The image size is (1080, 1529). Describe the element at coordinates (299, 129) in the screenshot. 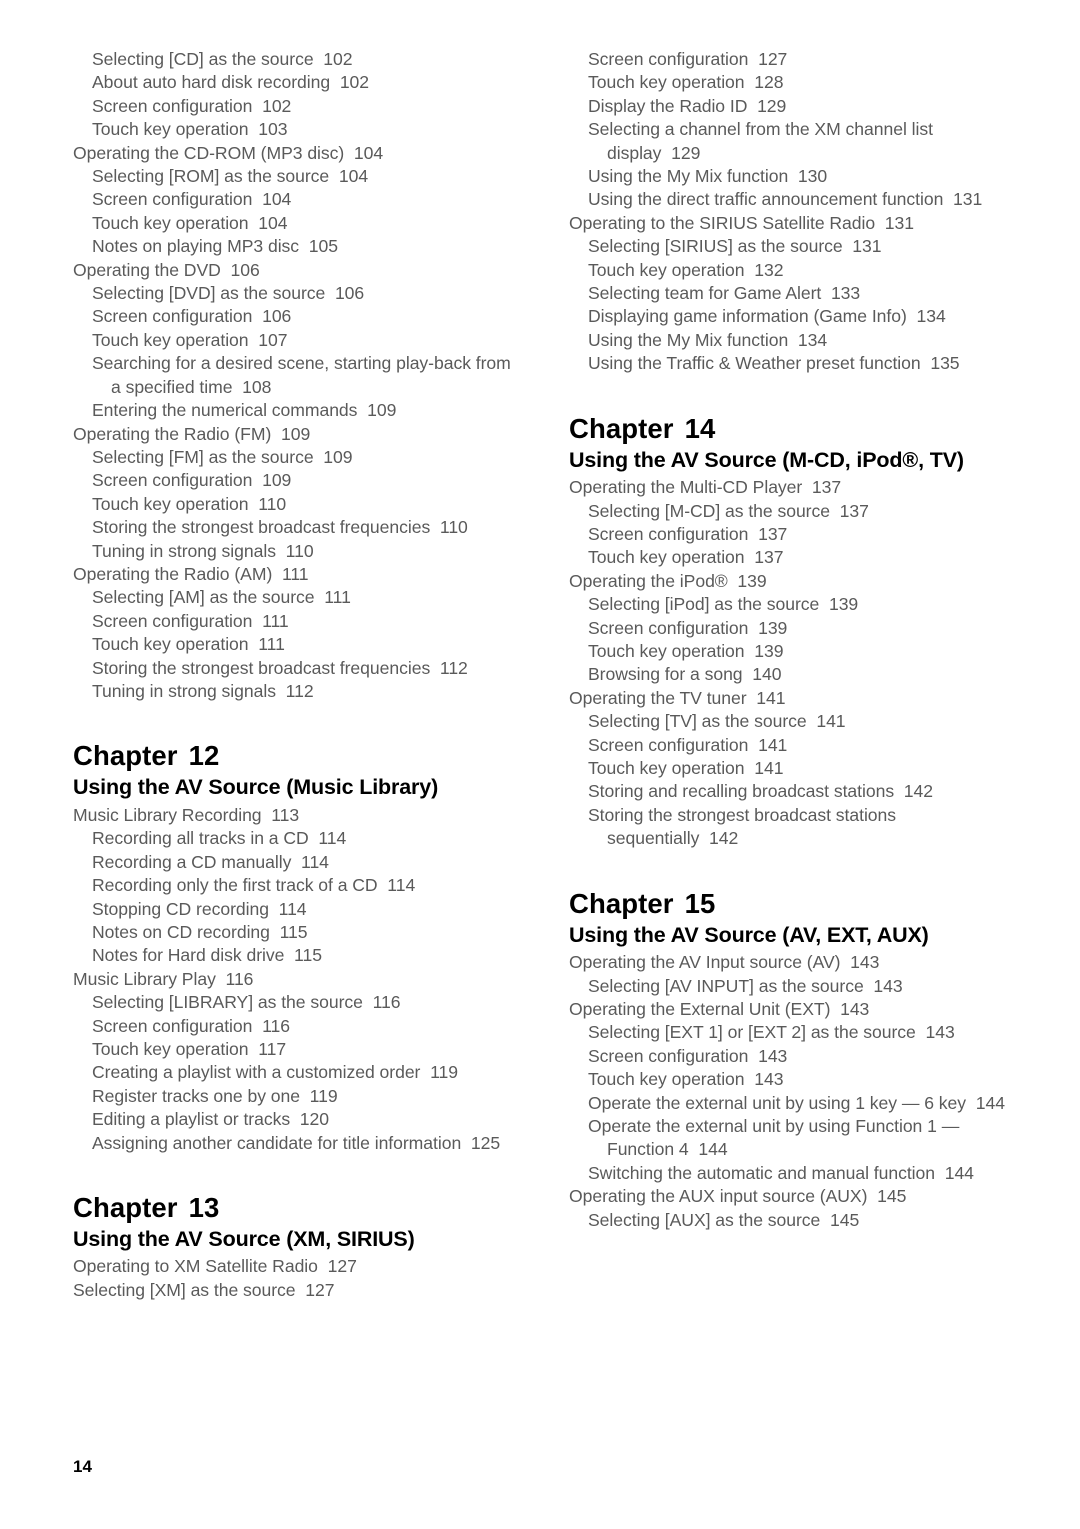

I see `toc-entry: Touch key operation 103` at that location.